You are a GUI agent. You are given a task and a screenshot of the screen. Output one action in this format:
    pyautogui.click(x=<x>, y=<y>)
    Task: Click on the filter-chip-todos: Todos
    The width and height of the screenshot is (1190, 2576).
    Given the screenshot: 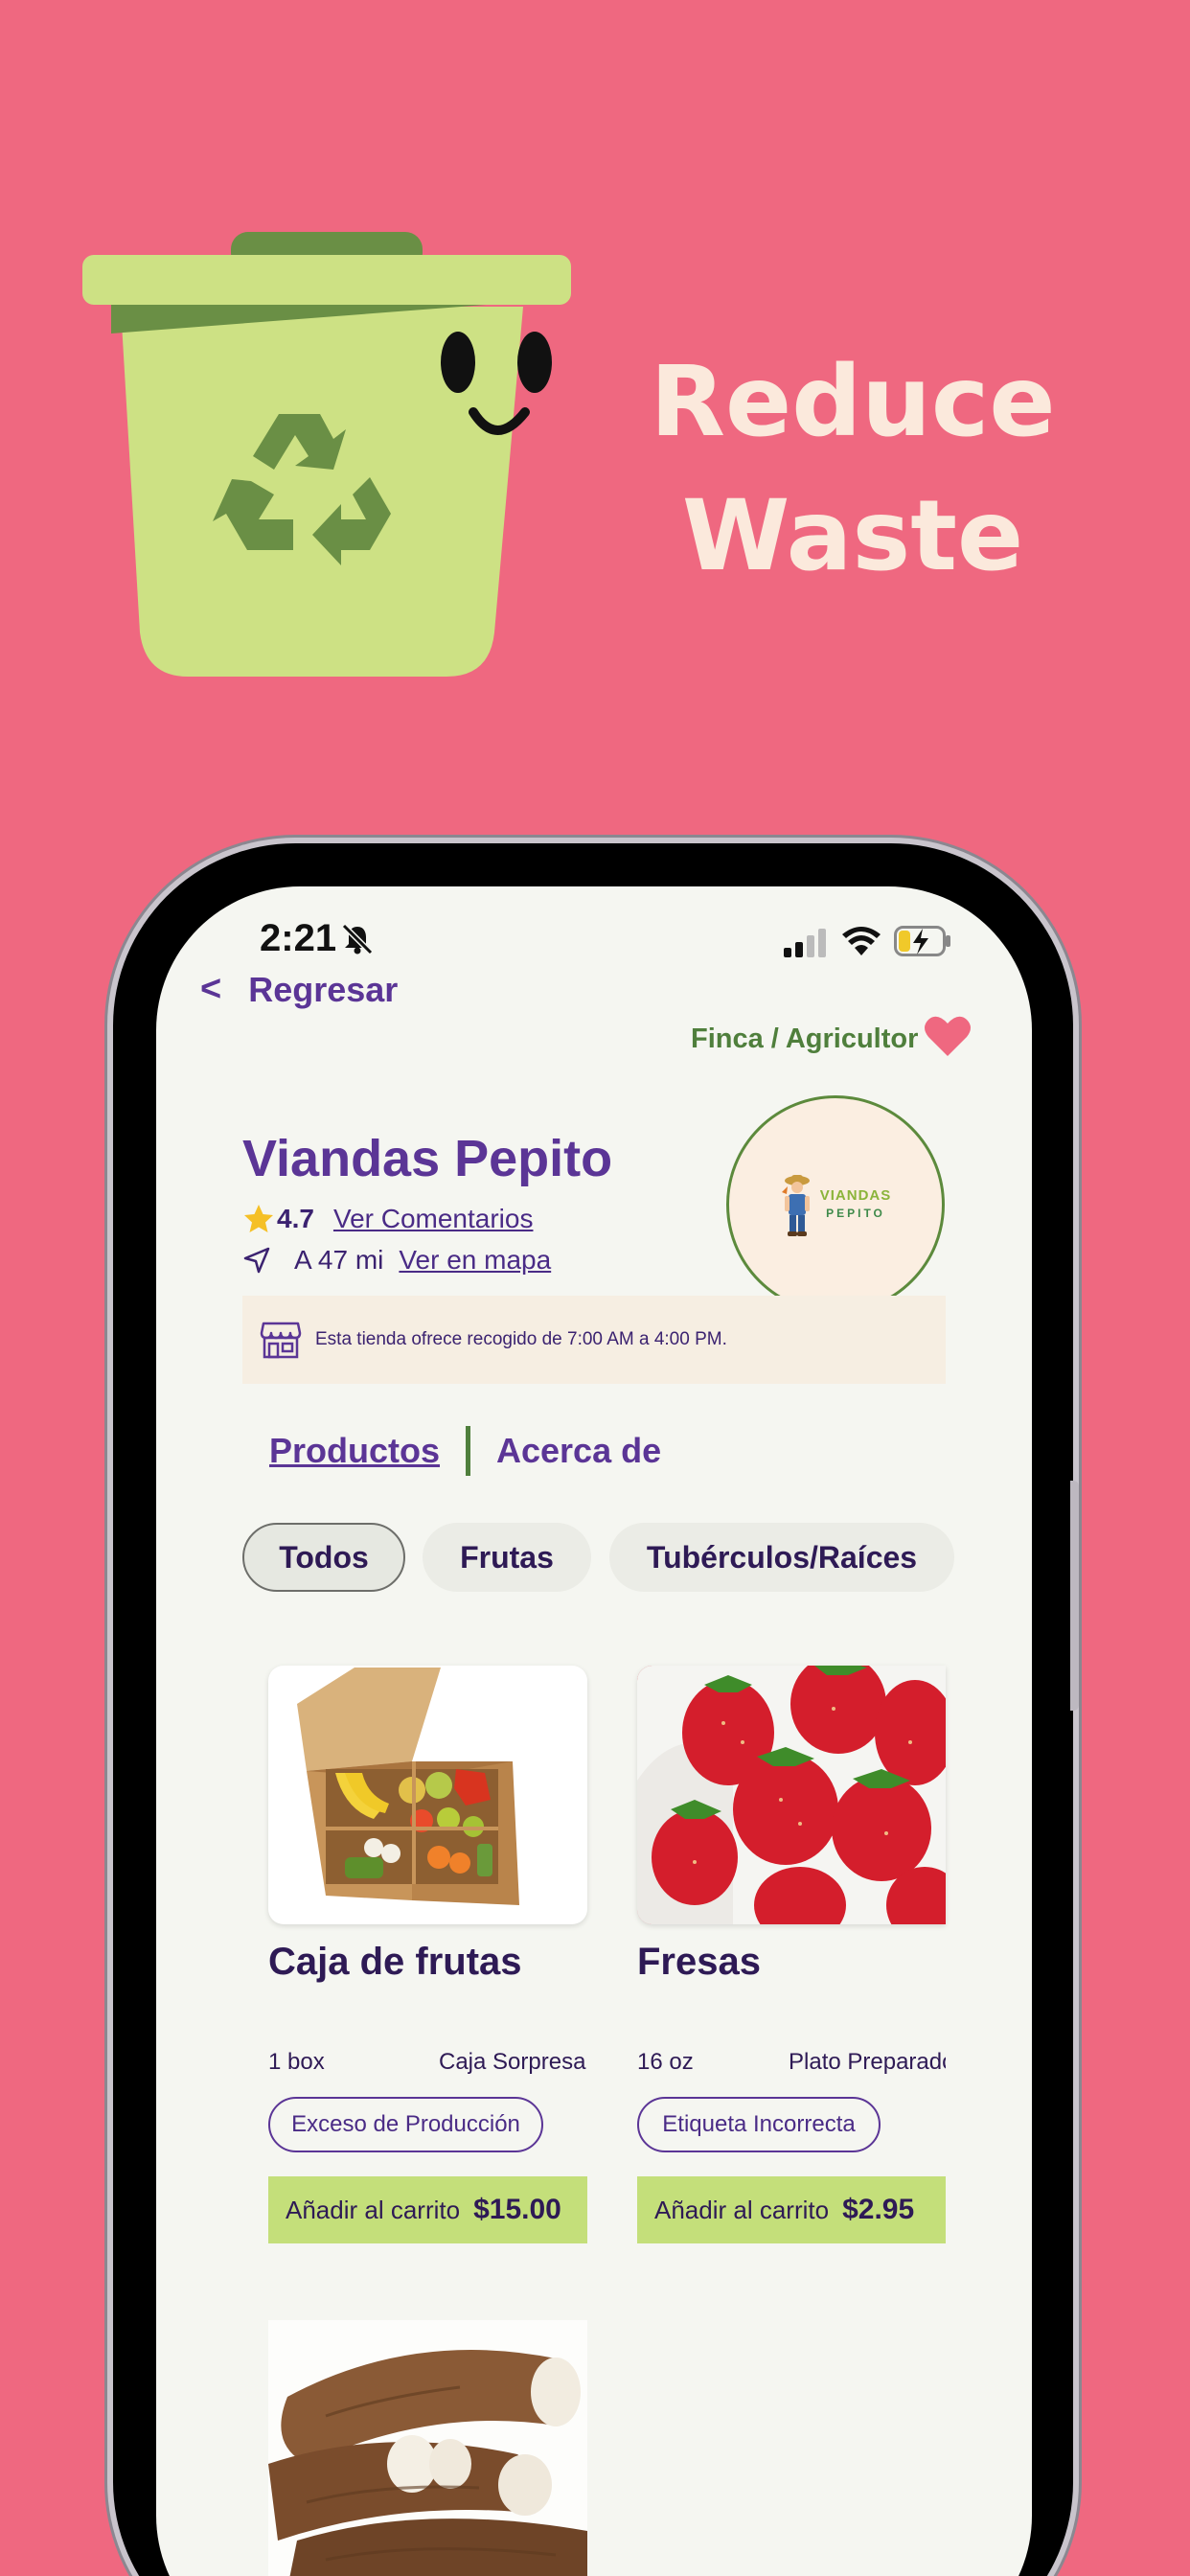 What is the action you would take?
    pyautogui.click(x=324, y=1557)
    